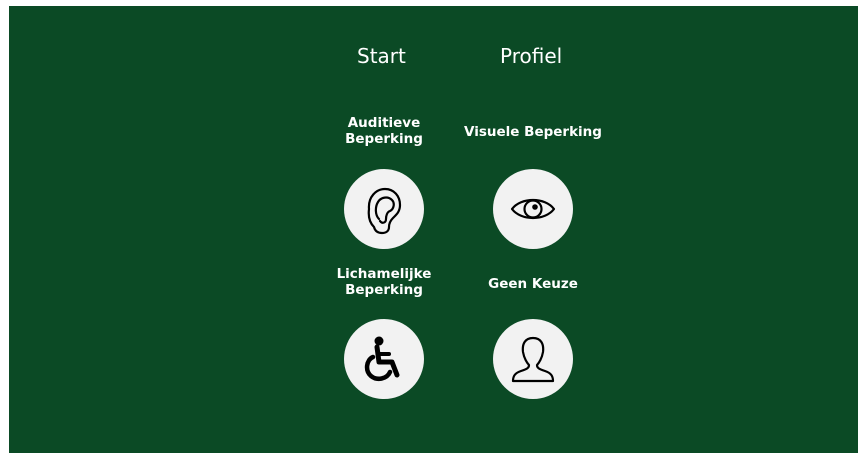 Image resolution: width=867 pixels, height=454 pixels. Describe the element at coordinates (533, 132) in the screenshot. I see `option-label-visual: Visuele Beperking` at that location.